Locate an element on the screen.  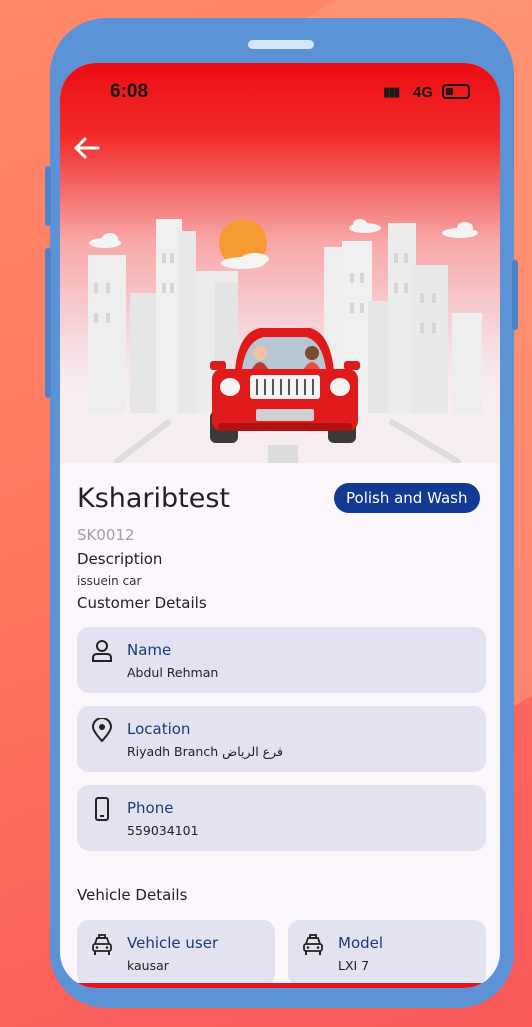
customer-details-heading: Customer Details is located at coordinates (142, 603).